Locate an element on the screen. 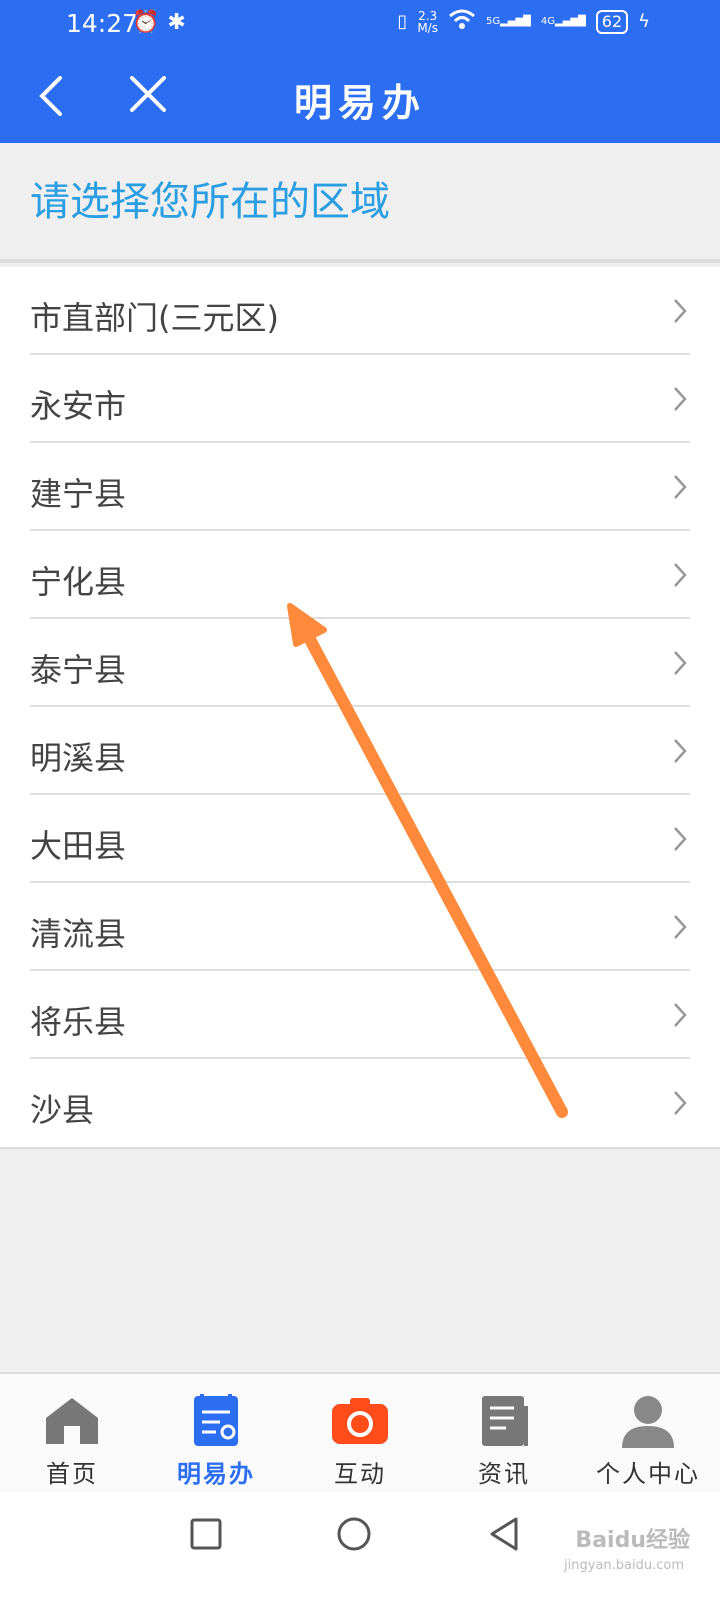  back-nav-icon is located at coordinates (504, 1534).